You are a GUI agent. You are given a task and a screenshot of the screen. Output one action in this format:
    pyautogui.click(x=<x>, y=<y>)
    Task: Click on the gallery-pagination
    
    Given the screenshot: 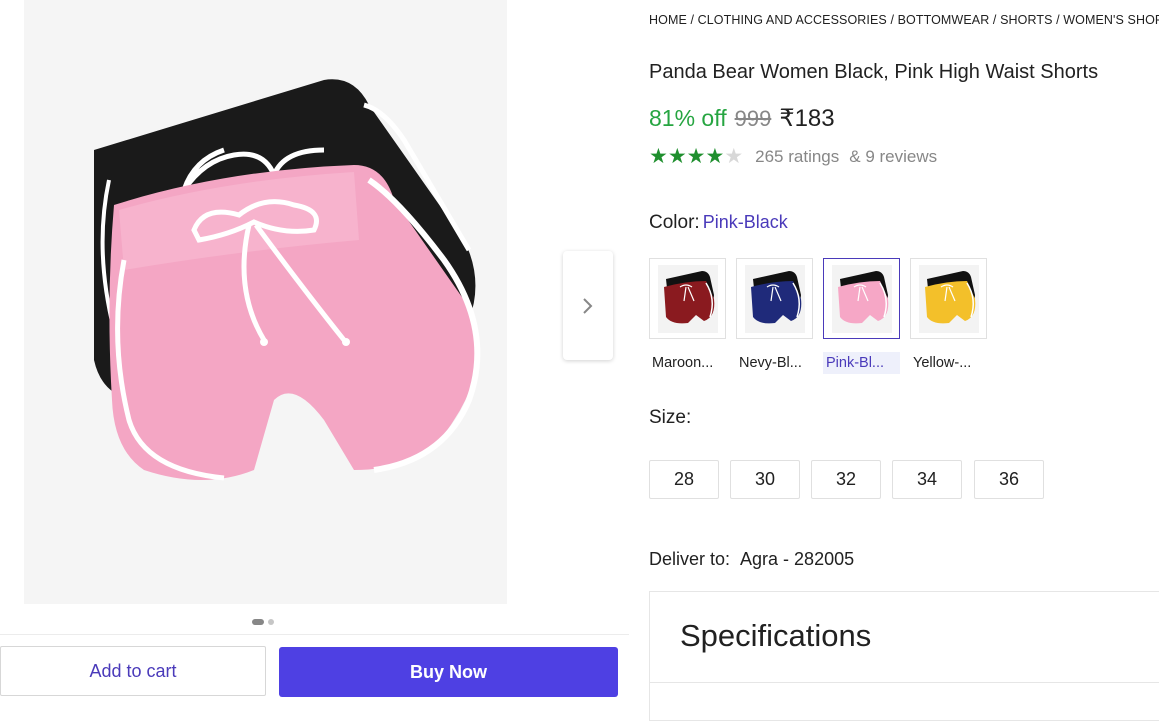 What is the action you would take?
    pyautogui.click(x=263, y=622)
    